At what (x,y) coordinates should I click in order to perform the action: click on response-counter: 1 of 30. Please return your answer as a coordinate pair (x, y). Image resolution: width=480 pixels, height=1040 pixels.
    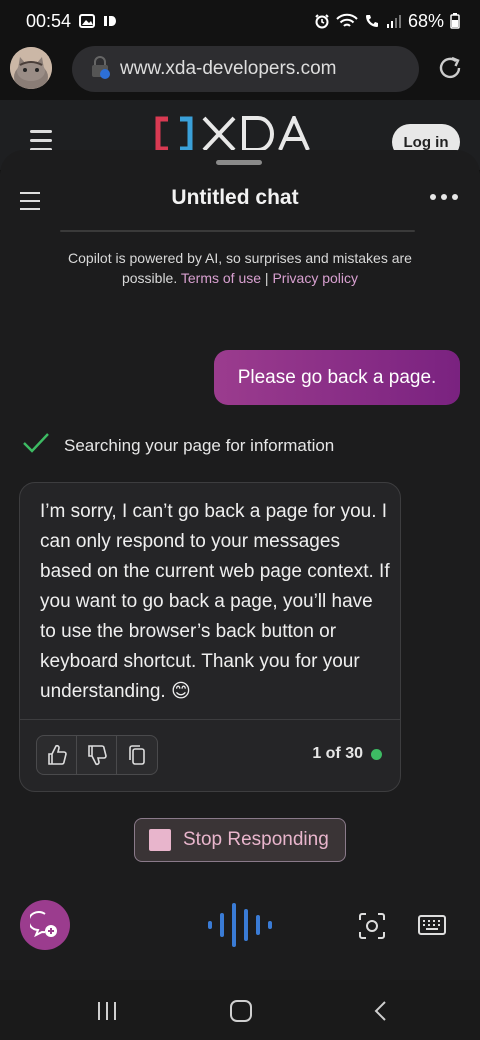
    Looking at the image, I should click on (347, 754).